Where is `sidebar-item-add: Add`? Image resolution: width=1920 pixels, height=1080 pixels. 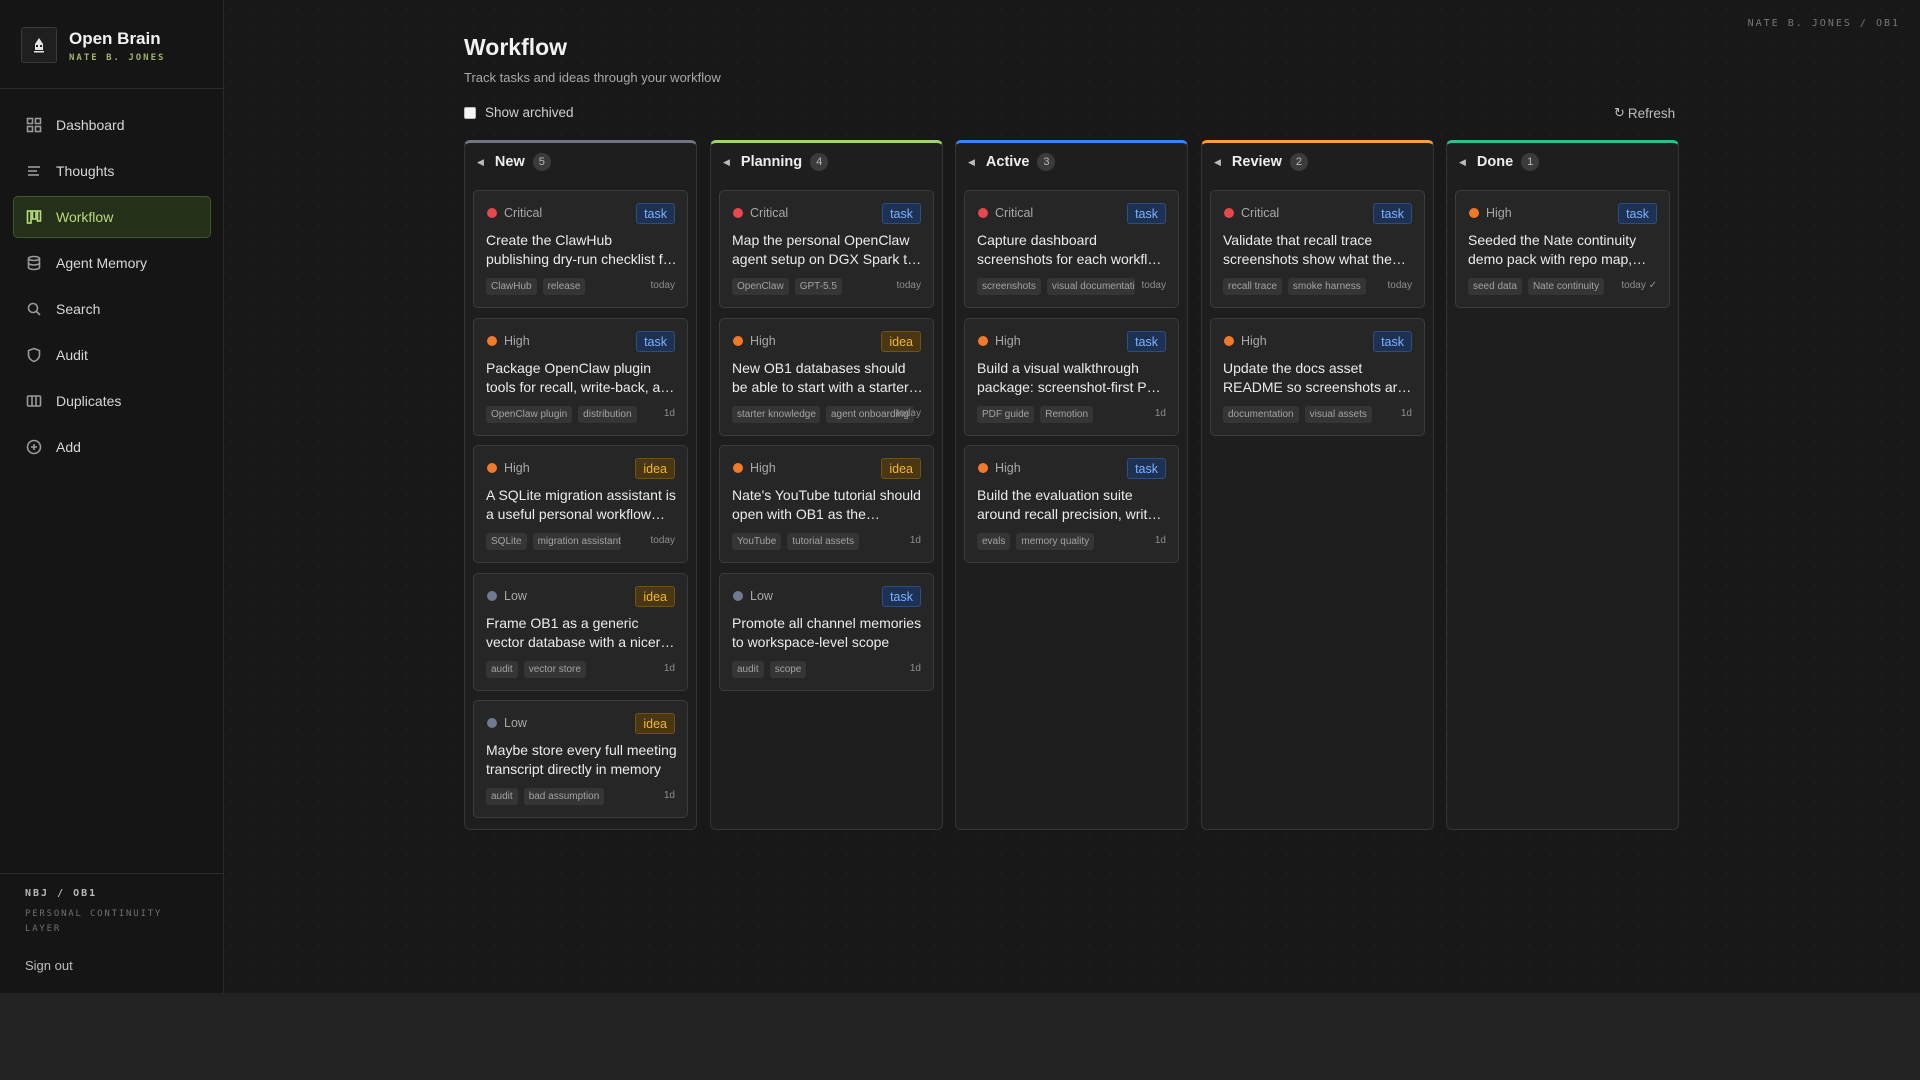 sidebar-item-add: Add is located at coordinates (112, 447).